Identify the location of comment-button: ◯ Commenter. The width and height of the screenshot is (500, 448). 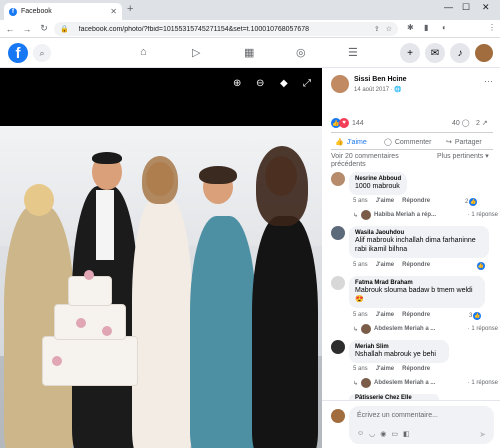
(407, 142).